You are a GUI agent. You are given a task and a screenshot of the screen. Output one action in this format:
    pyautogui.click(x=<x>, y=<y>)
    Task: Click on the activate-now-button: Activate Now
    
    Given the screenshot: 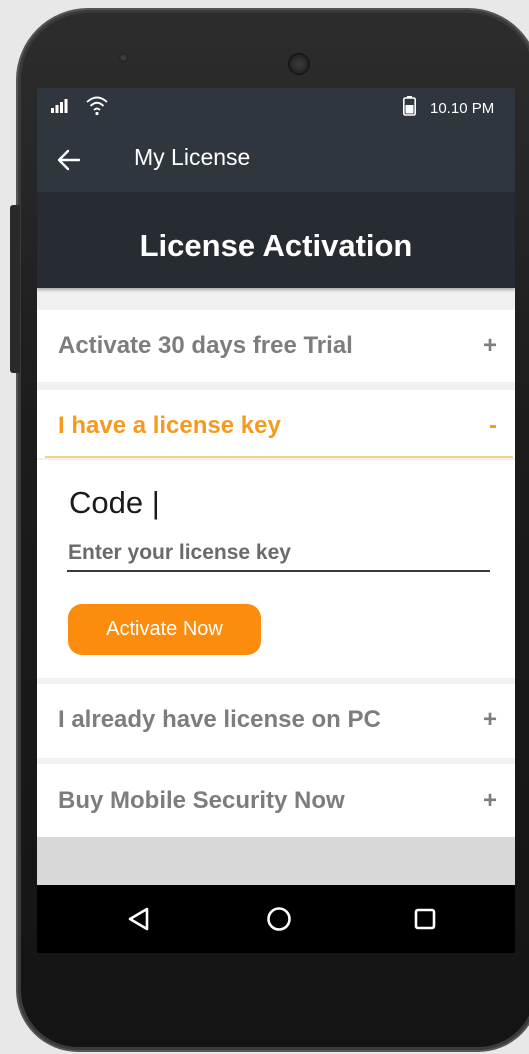 What is the action you would take?
    pyautogui.click(x=164, y=629)
    